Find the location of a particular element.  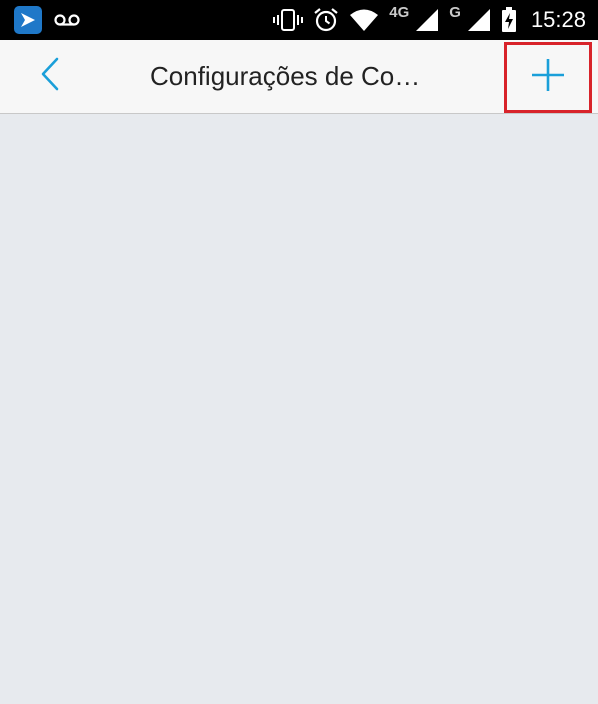

network-label-4g: 4G is located at coordinates (399, 12).